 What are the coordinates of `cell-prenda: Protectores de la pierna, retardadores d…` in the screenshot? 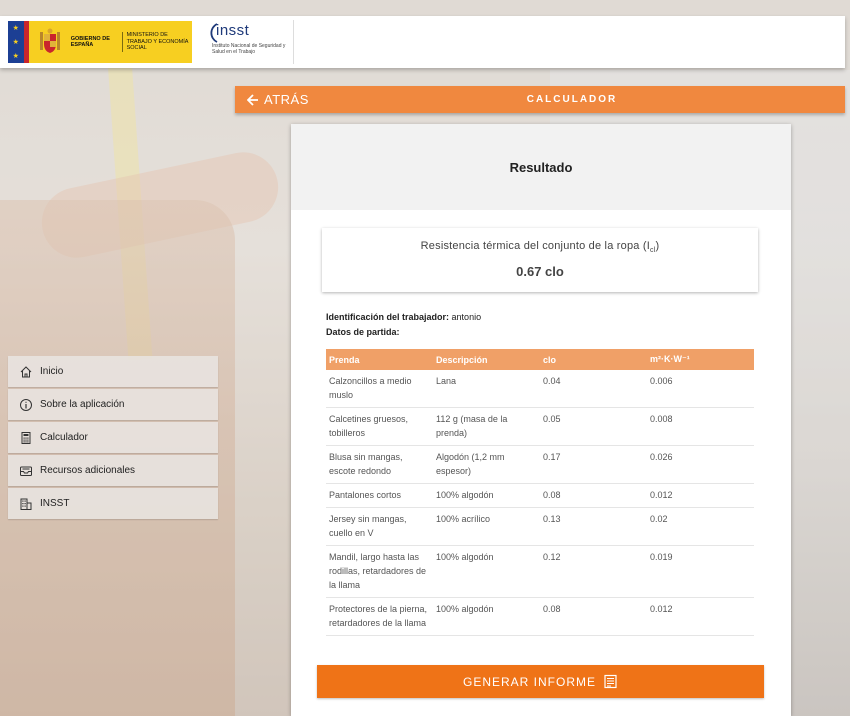 It's located at (379, 616).